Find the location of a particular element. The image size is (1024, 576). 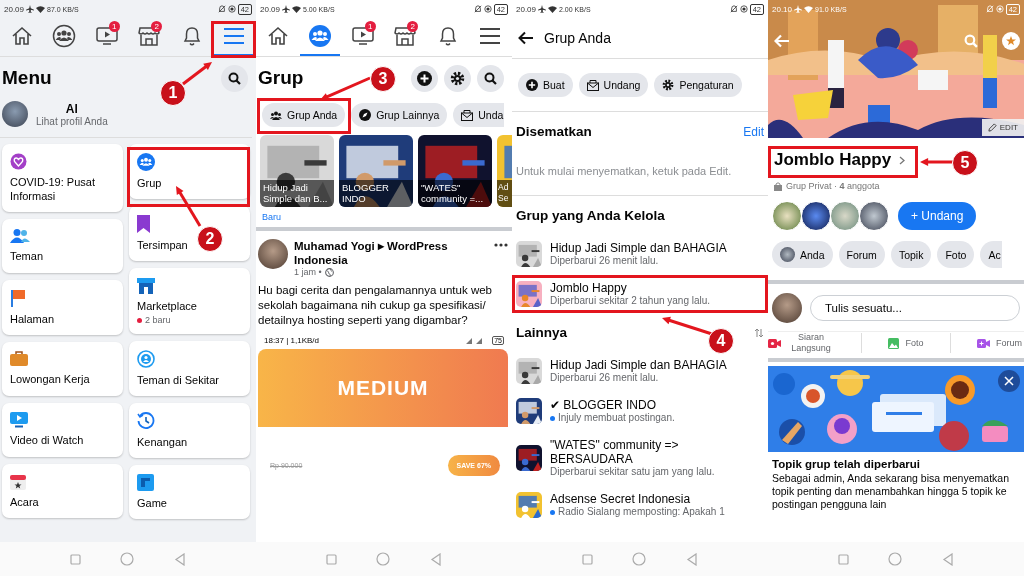

group-row: ✔ BLOGGER INDO Injuly membuat postingan. is located at coordinates (640, 411).